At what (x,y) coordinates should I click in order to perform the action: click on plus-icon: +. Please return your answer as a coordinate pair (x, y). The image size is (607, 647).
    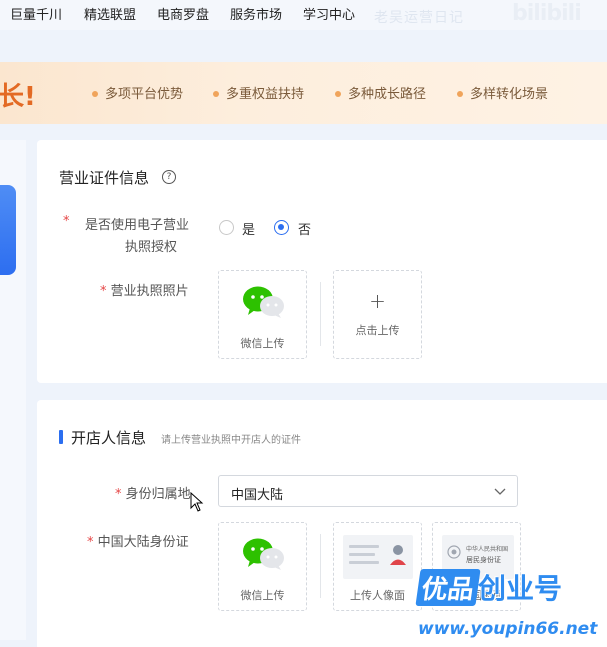
    Looking at the image, I should click on (377, 301).